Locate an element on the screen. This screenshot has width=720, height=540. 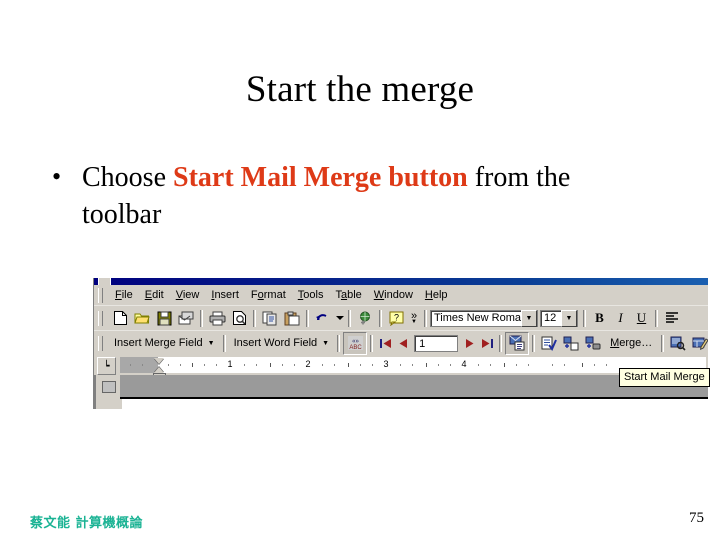
ruler-left-margin is located at coordinates (139, 365).